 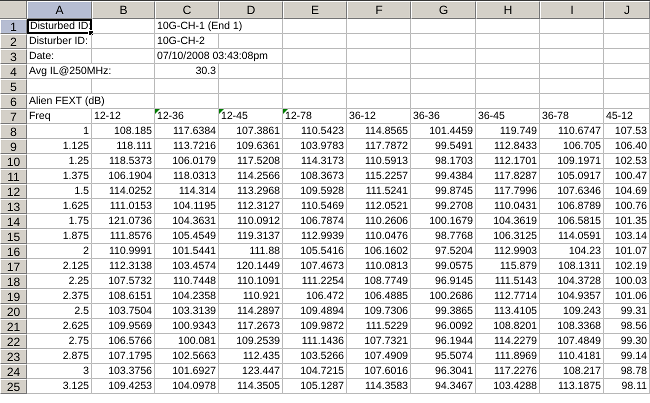 What do you see at coordinates (443, 10) in the screenshot?
I see `column-header: G` at bounding box center [443, 10].